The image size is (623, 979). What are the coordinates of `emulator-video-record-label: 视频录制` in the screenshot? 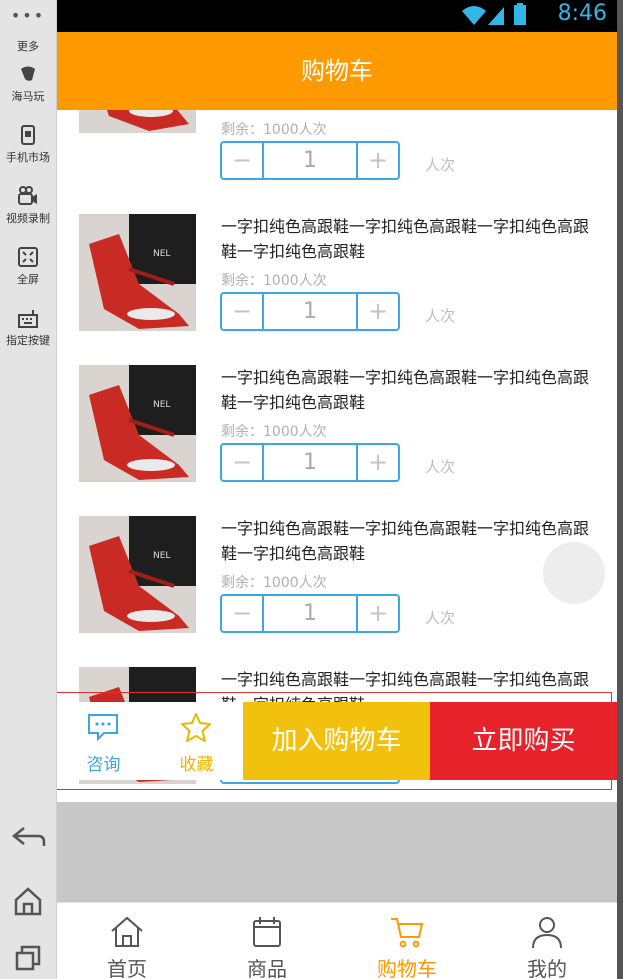 It's located at (28, 218).